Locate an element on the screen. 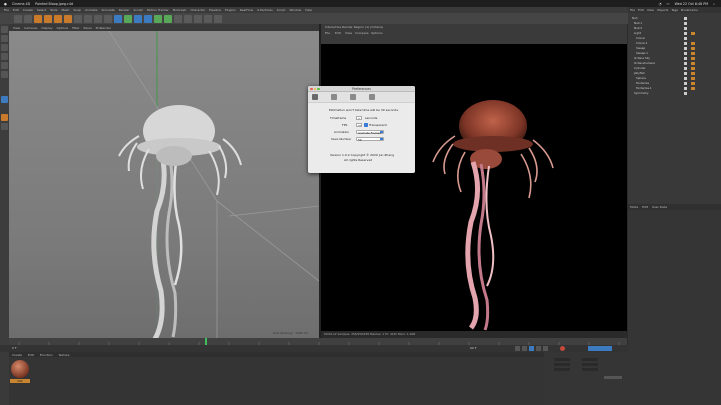 The image size is (721, 405). menu-item: Simulate is located at coordinates (108, 10).